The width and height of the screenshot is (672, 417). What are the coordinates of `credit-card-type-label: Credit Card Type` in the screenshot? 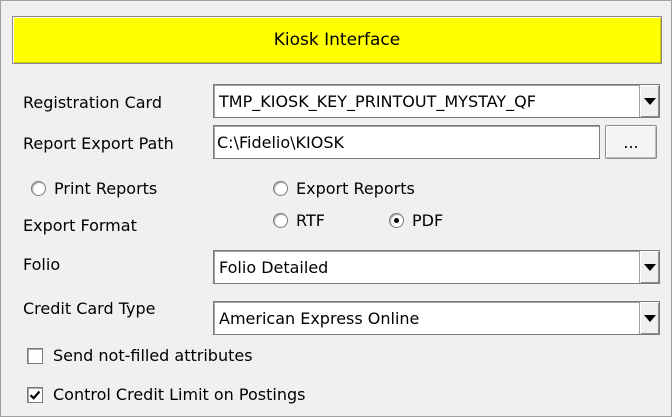 It's located at (89, 308).